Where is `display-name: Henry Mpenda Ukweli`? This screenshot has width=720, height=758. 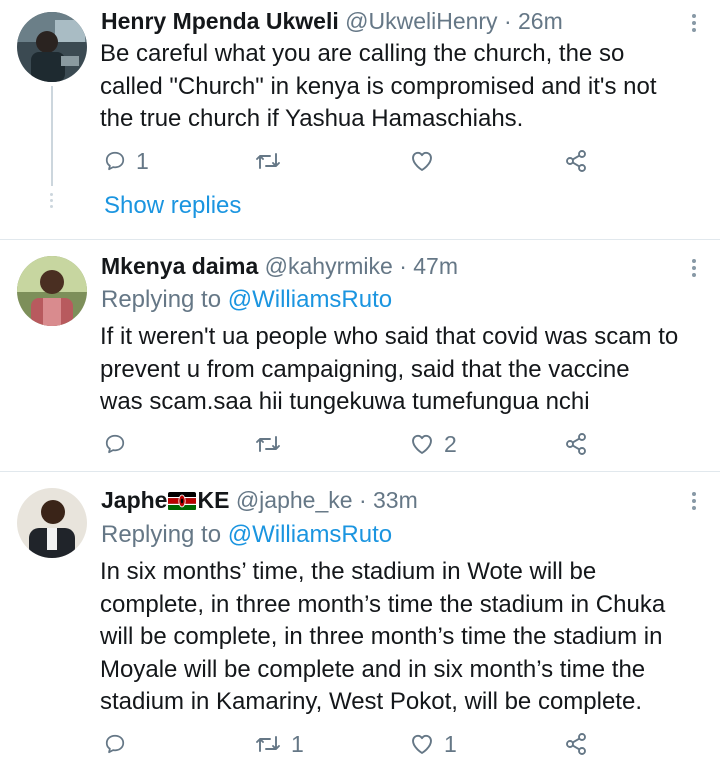 display-name: Henry Mpenda Ukweli is located at coordinates (220, 21).